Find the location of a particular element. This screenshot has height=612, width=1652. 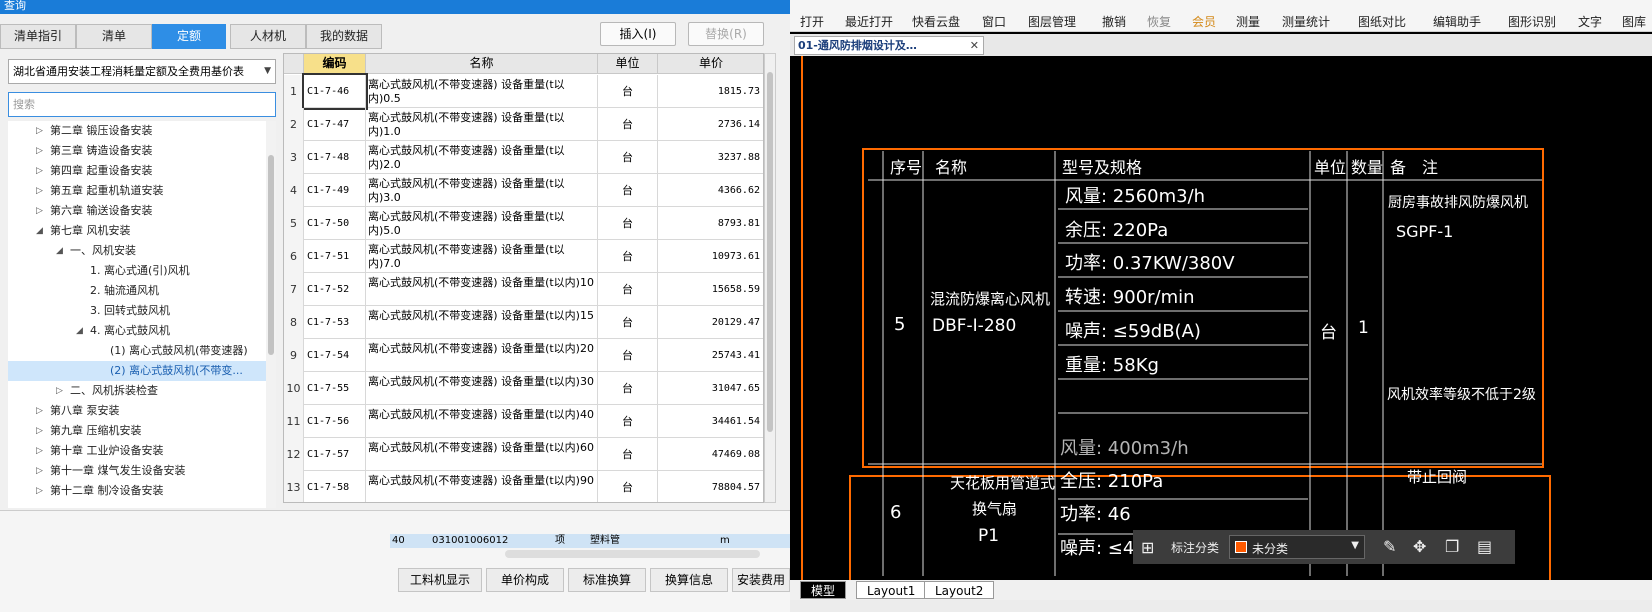

tab-conversion-info: 换算信息 is located at coordinates (689, 580).